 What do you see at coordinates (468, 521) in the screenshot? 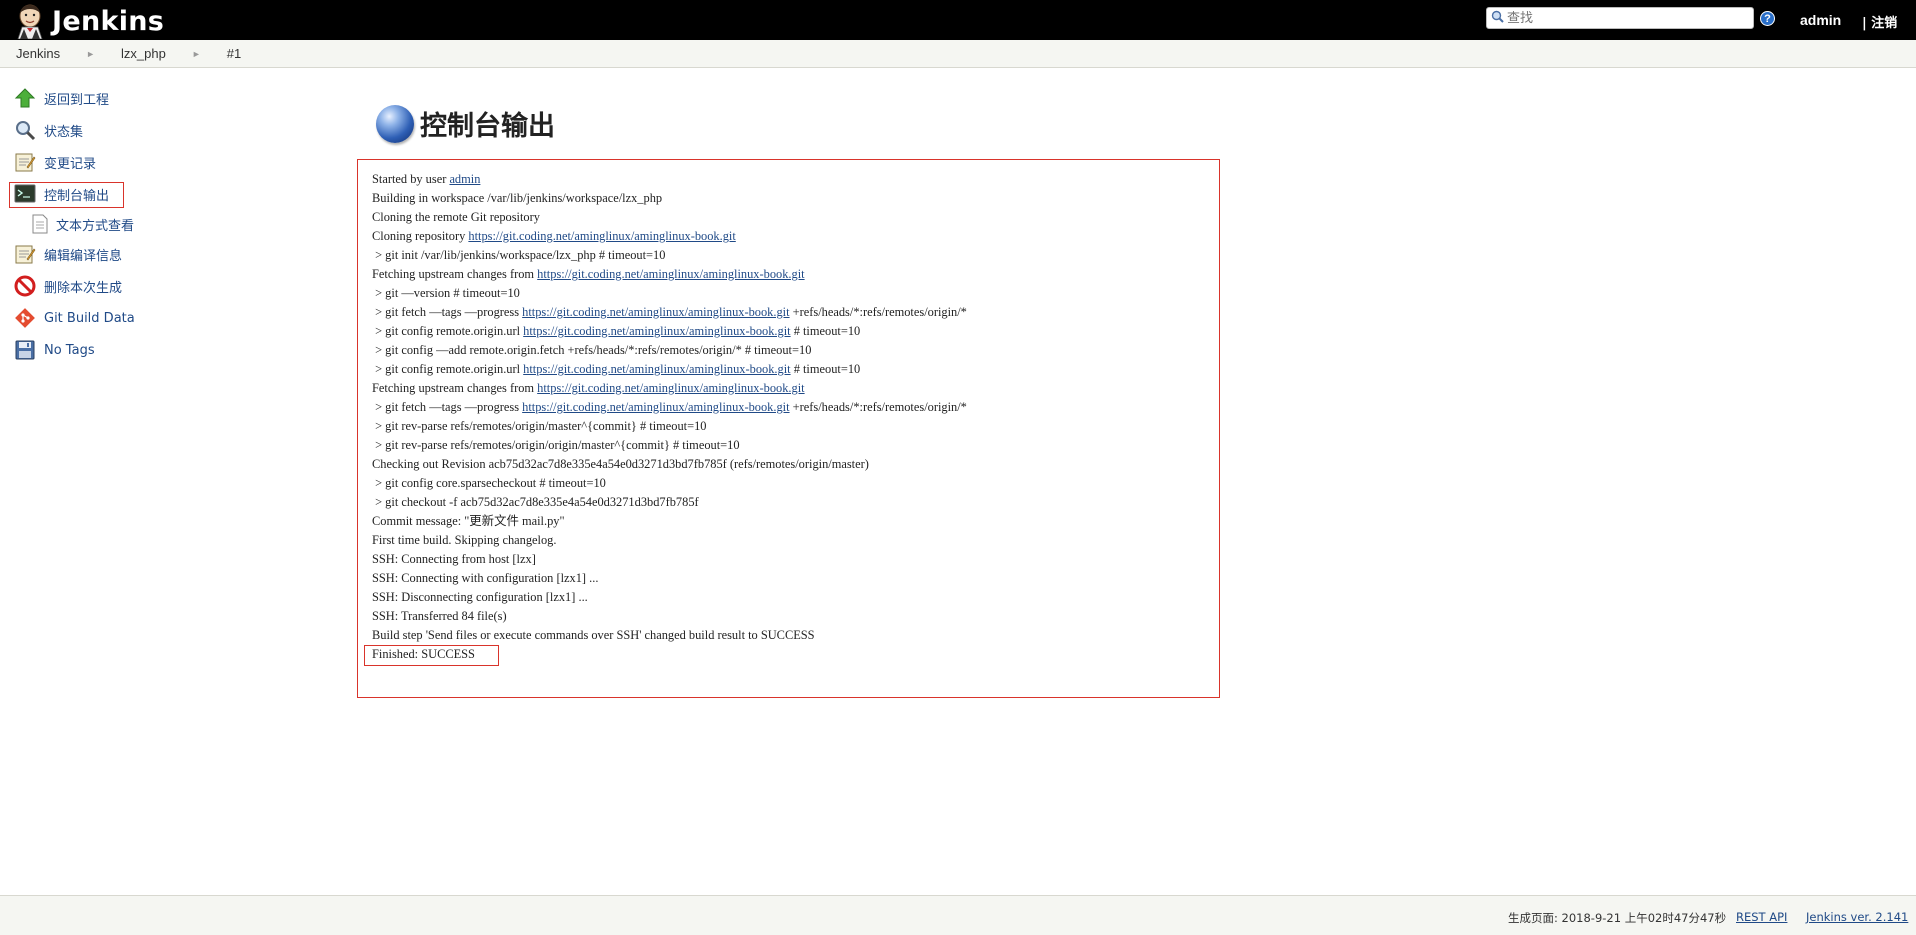
I see `console-line: Commit message: "更新文件 mail.py"` at bounding box center [468, 521].